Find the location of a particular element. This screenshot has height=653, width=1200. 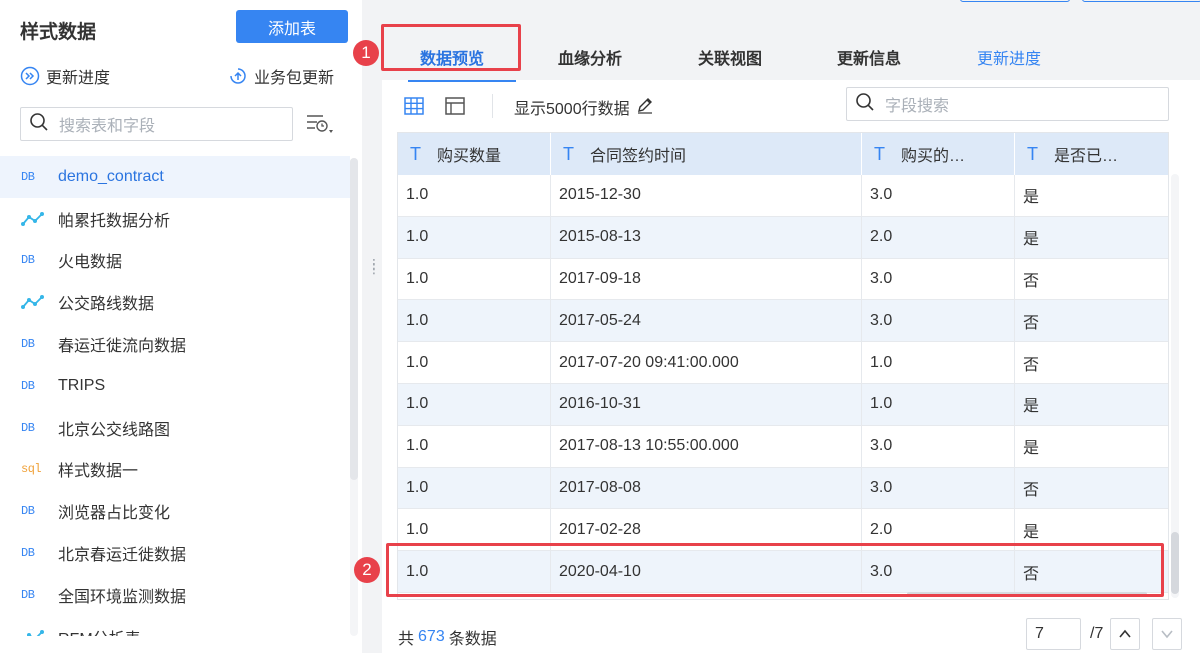

list-item: DB 浏览器占比变化 is located at coordinates (175, 511).